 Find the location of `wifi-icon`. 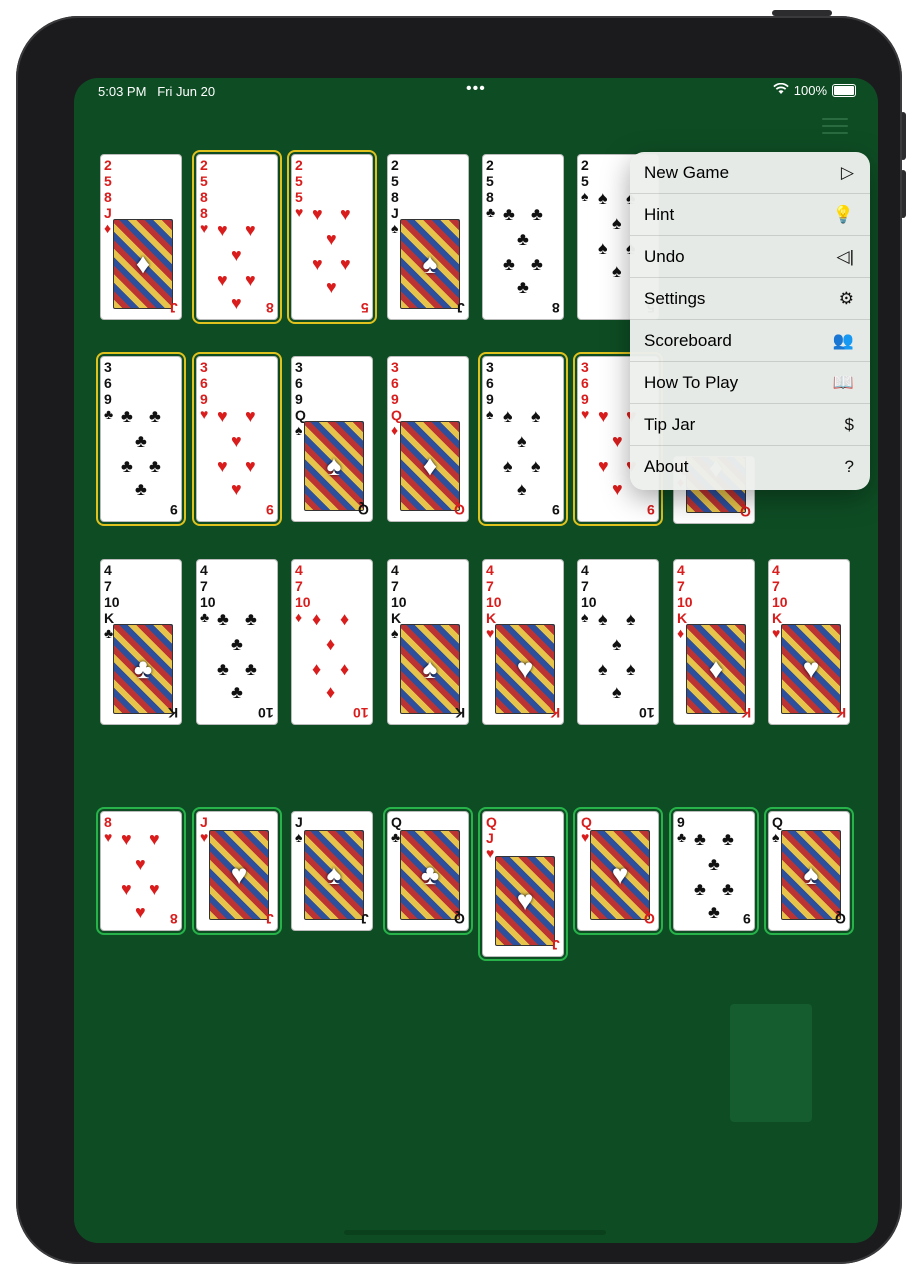

wifi-icon is located at coordinates (781, 90).